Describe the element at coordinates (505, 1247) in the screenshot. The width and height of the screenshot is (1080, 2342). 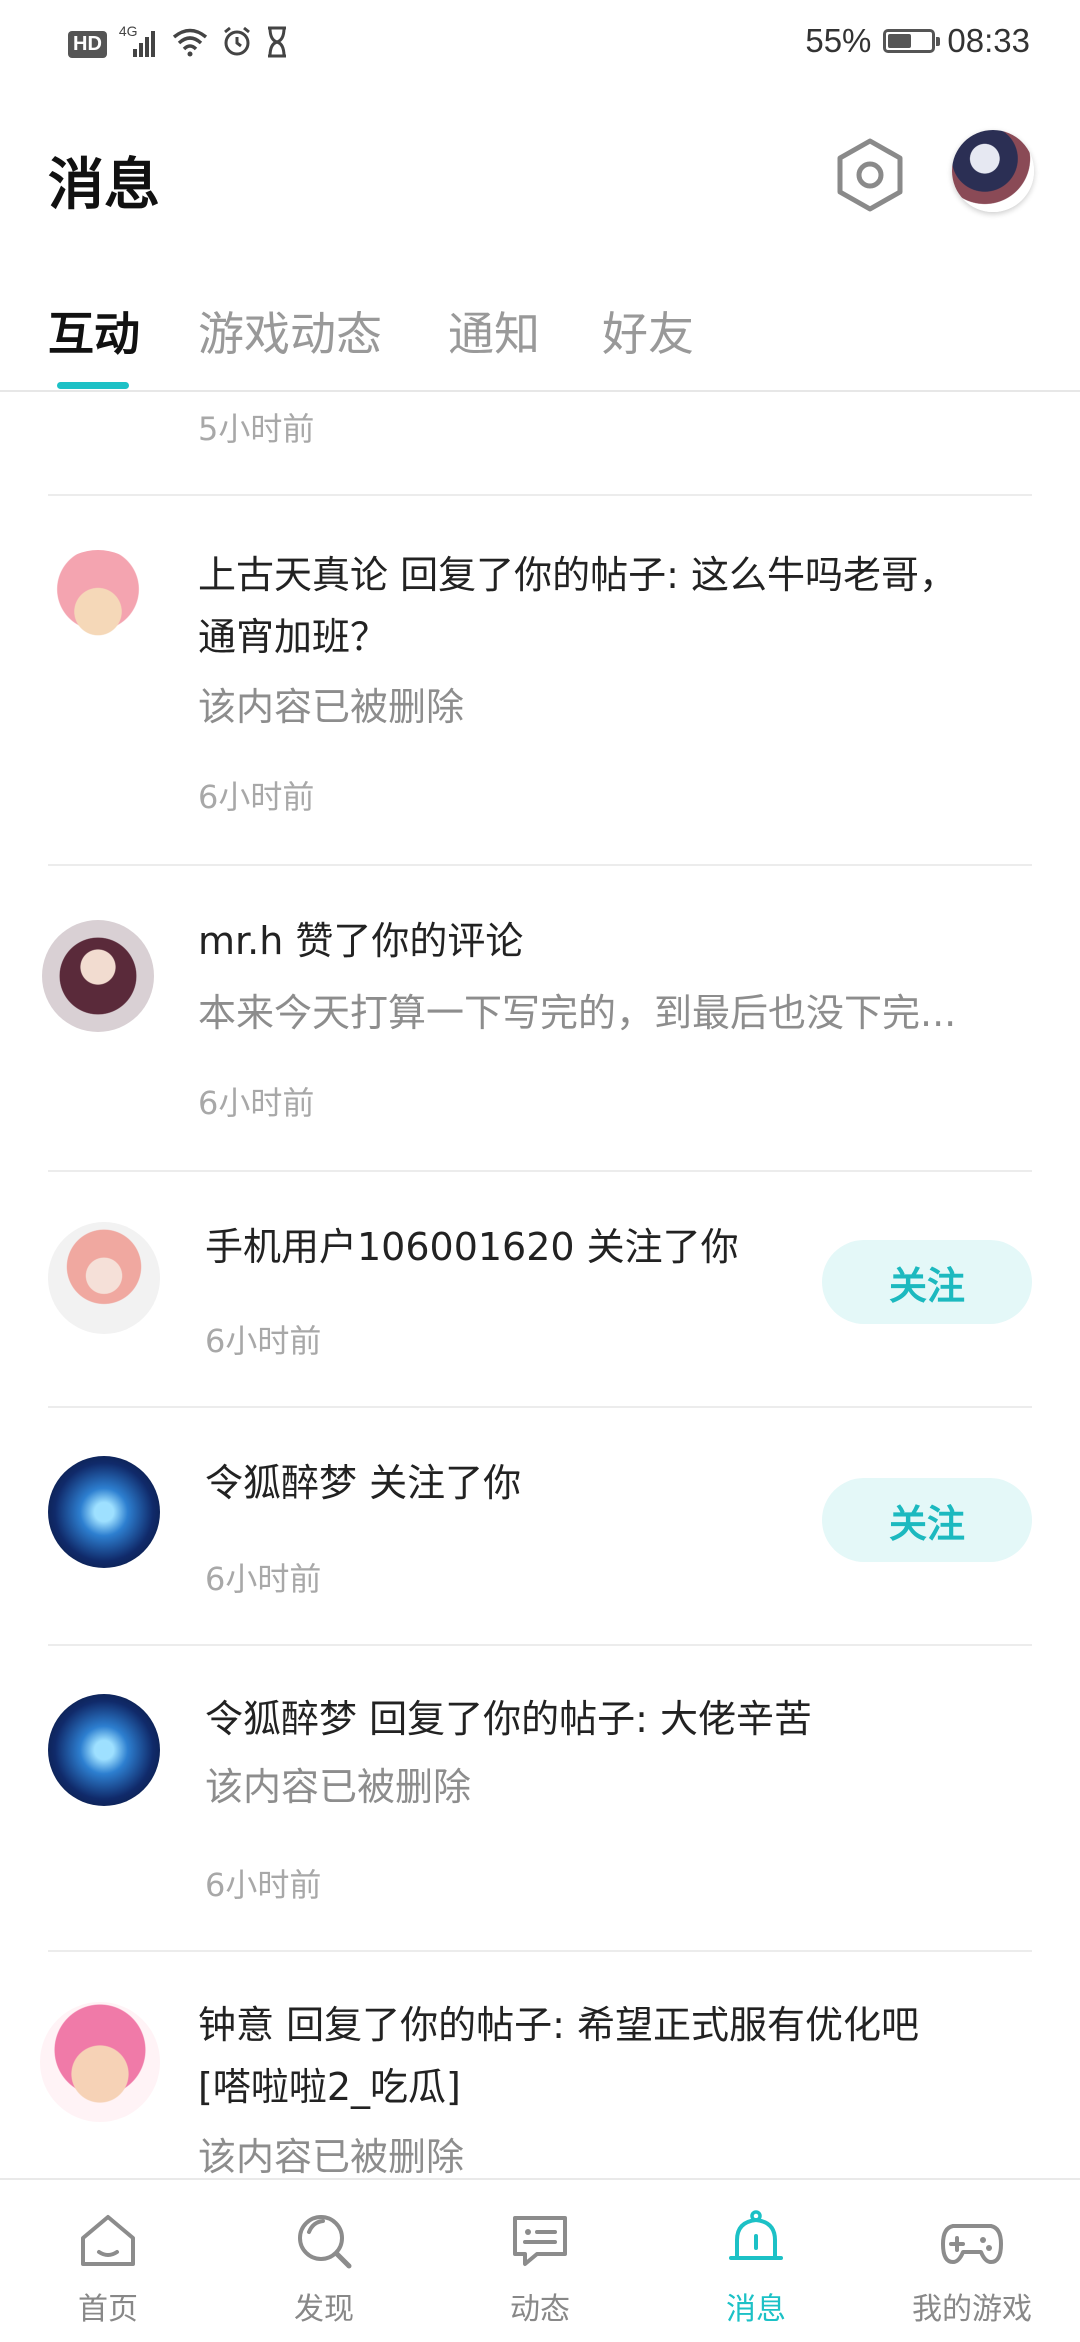
I see `list-item-title: 手机用户106001620 关注了你` at that location.